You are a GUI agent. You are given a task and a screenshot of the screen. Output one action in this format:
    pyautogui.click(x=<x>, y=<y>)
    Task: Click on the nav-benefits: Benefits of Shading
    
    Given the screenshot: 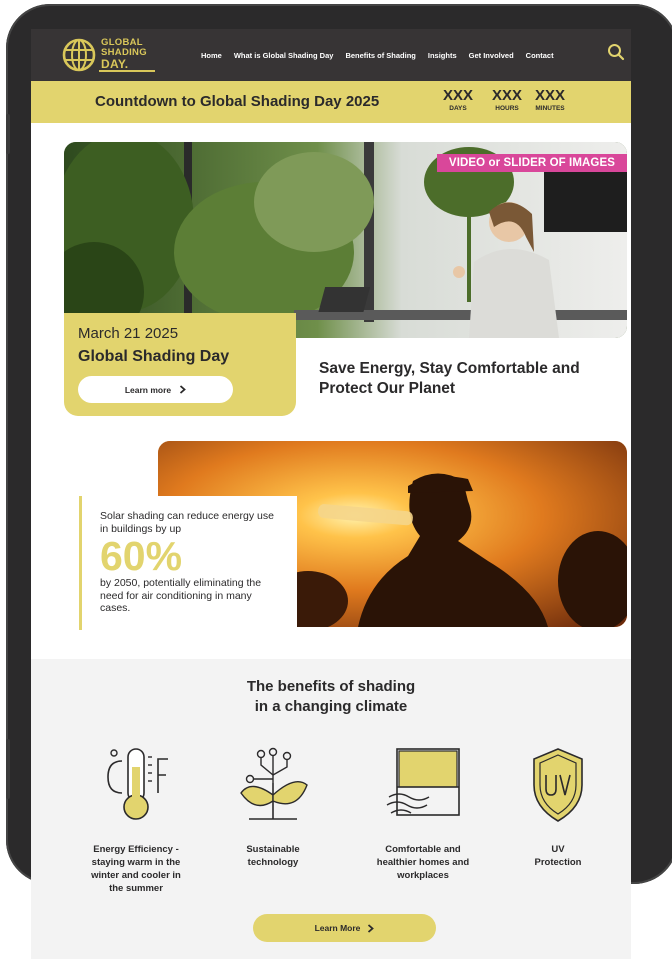 What is the action you would take?
    pyautogui.click(x=380, y=55)
    